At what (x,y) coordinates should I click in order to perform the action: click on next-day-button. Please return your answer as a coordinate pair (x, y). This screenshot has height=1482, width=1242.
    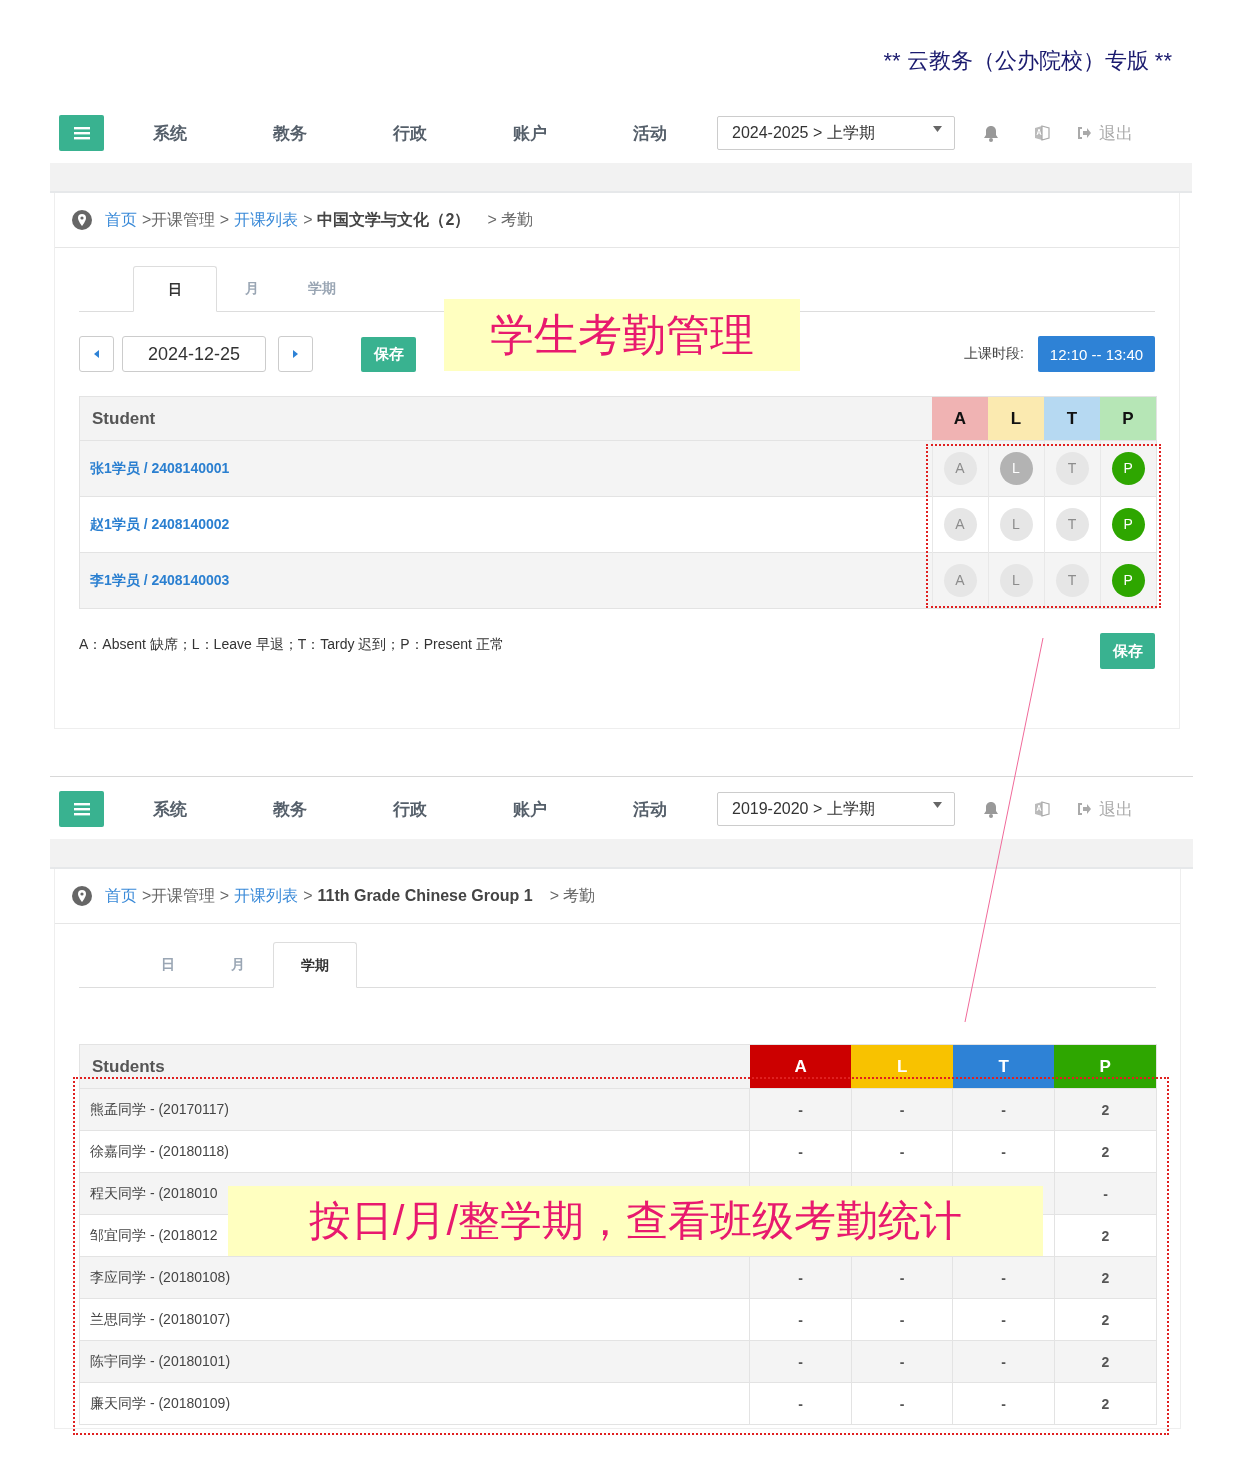
    Looking at the image, I should click on (295, 354).